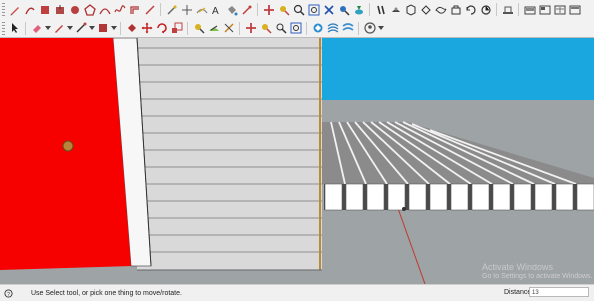  What do you see at coordinates (574, 9) in the screenshot?
I see `textured-icon` at bounding box center [574, 9].